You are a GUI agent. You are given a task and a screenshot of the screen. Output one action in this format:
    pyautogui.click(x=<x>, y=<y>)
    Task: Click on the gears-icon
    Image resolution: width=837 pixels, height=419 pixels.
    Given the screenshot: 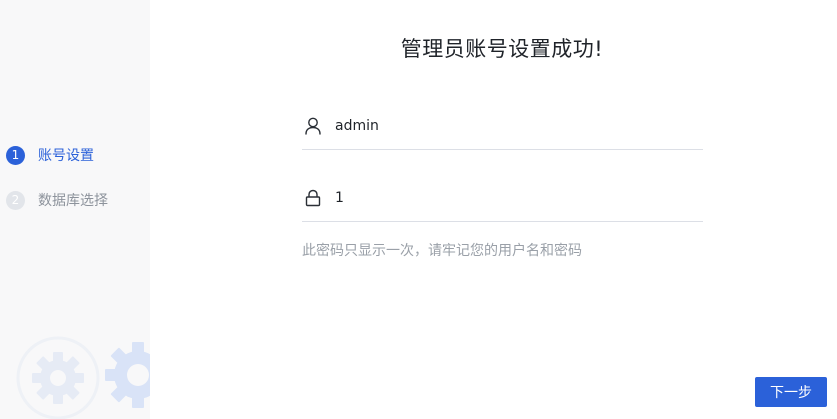 What is the action you would take?
    pyautogui.click(x=83, y=377)
    